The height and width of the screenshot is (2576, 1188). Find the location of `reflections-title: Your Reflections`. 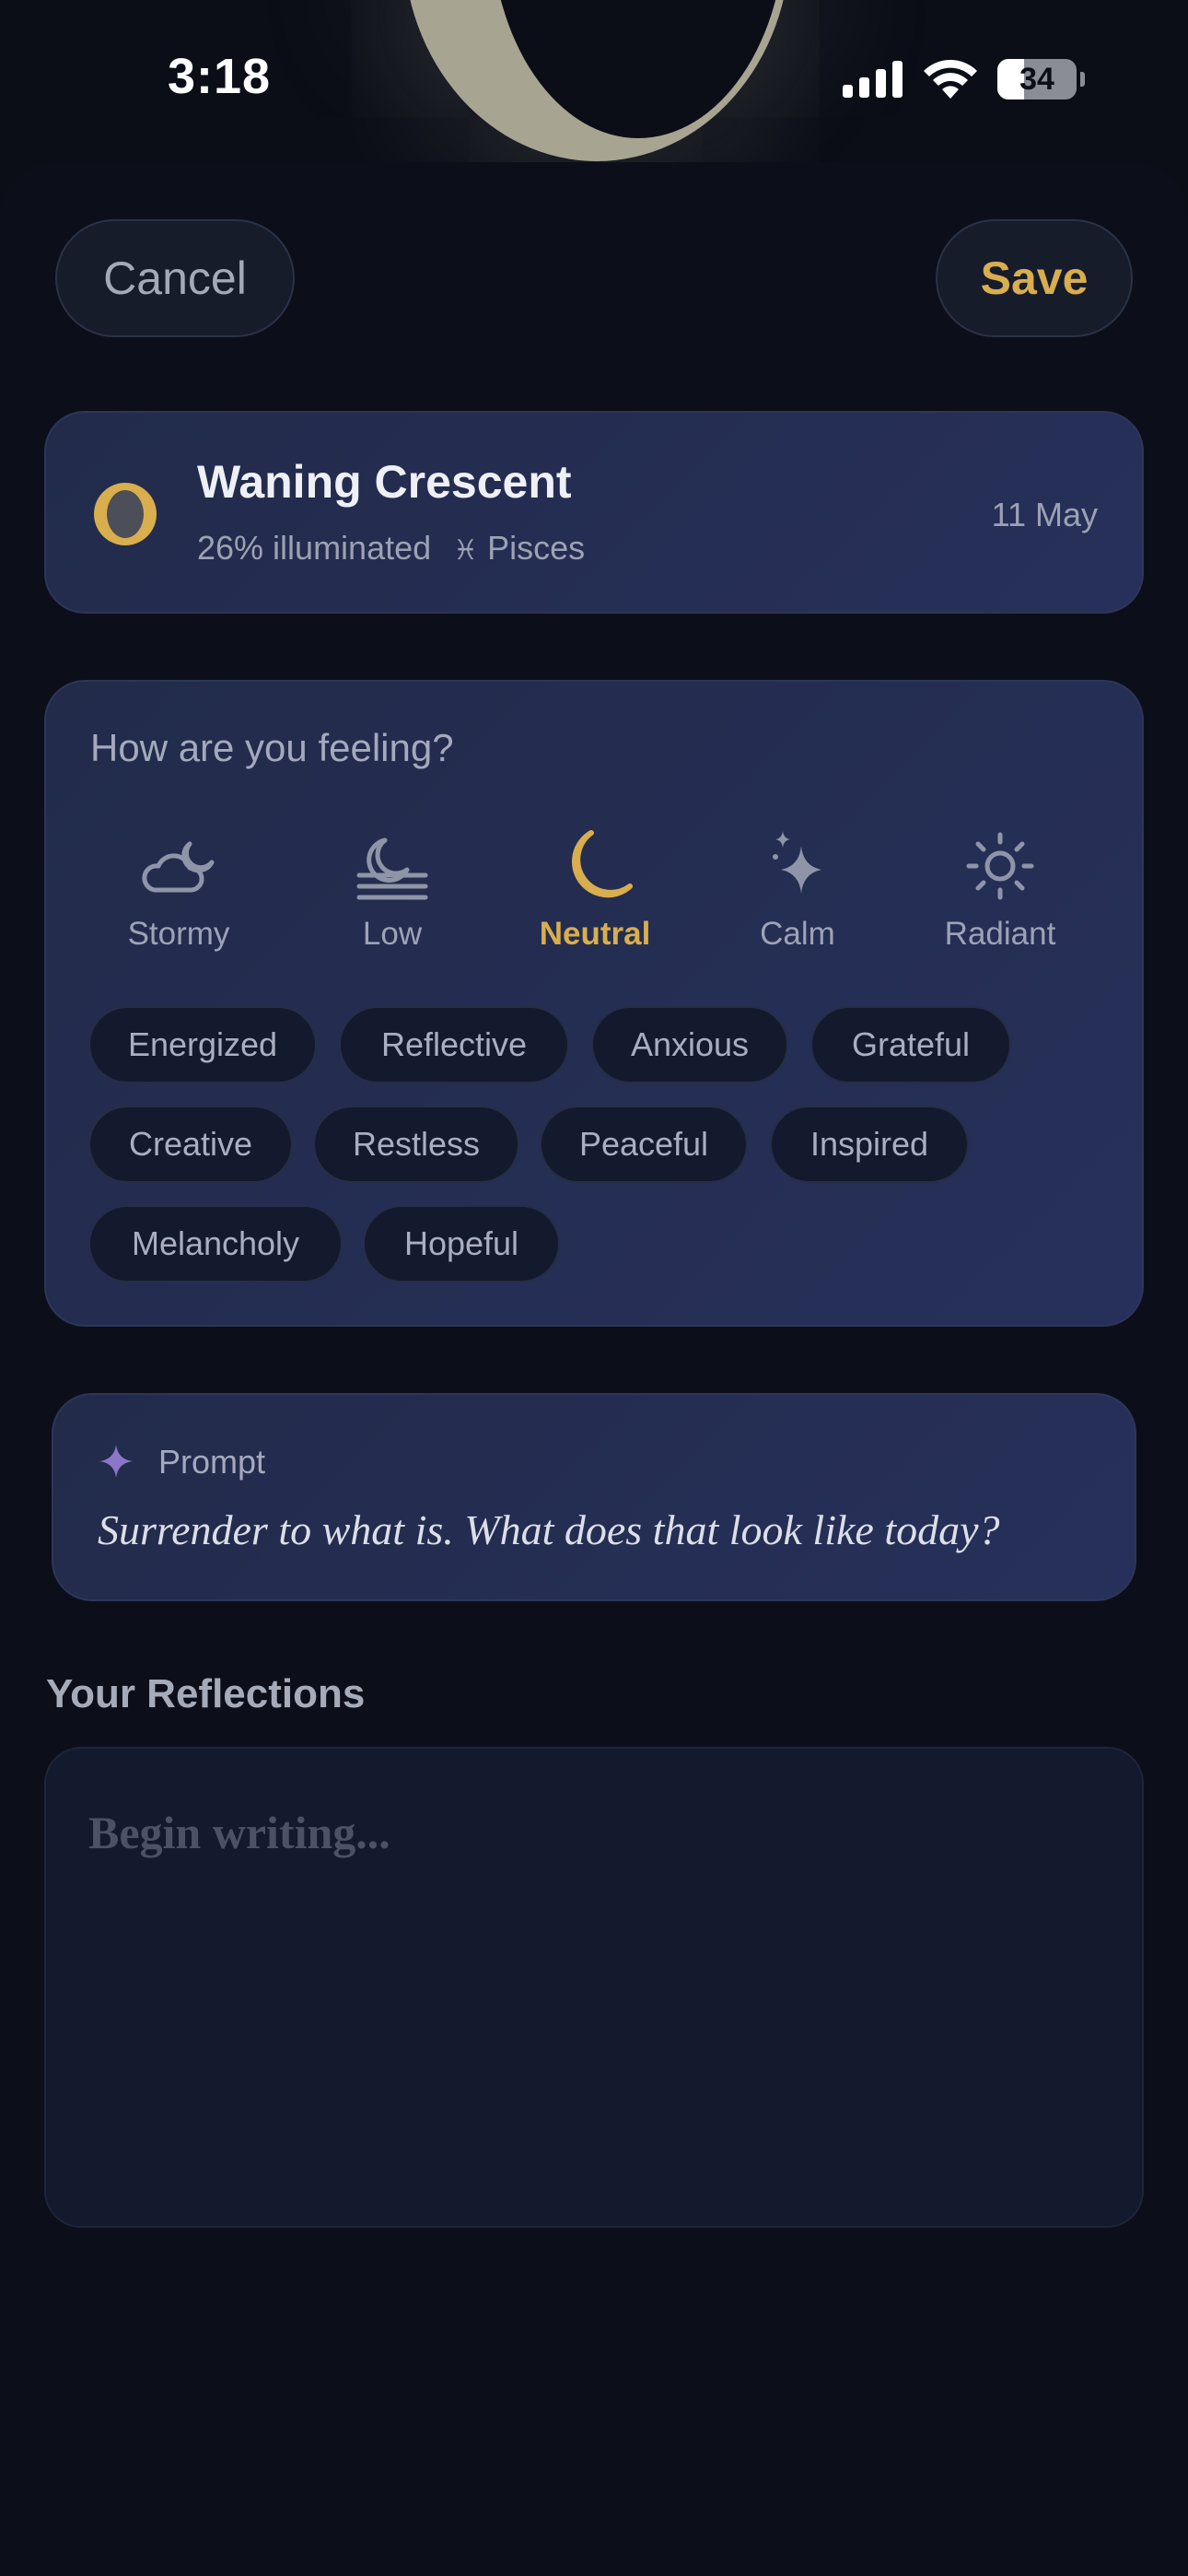

reflections-title: Your Reflections is located at coordinates (206, 1693).